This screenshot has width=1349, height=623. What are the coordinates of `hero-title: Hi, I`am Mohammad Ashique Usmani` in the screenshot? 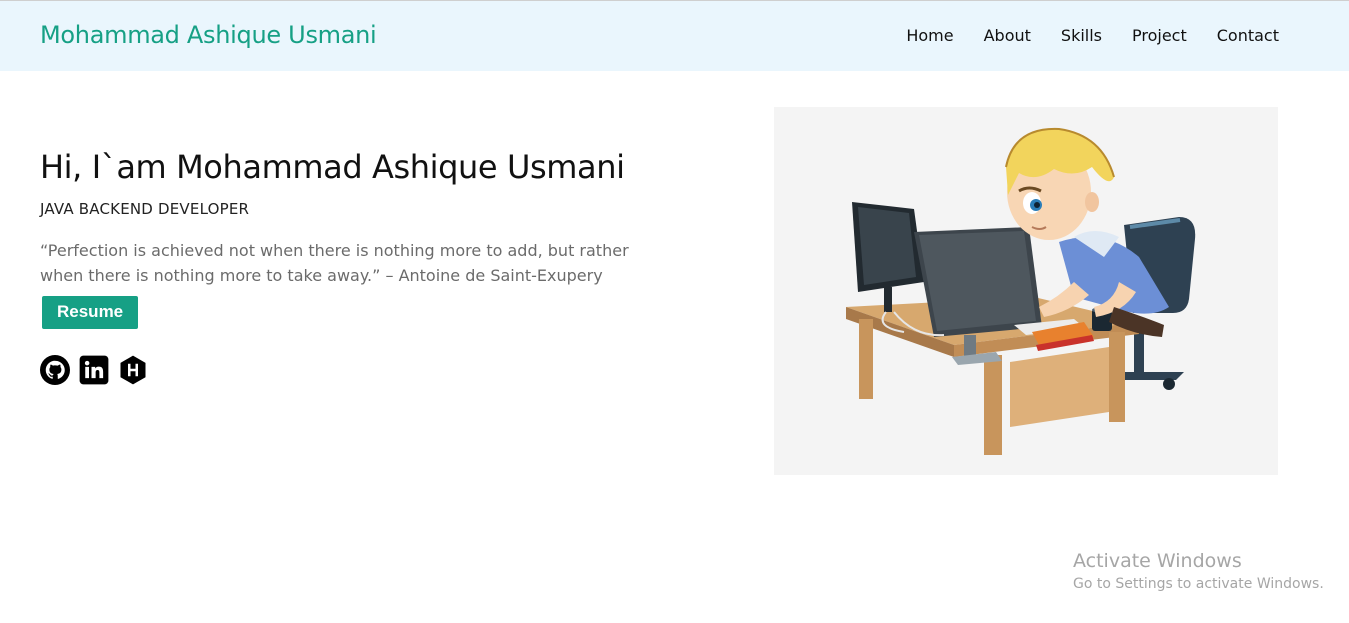 It's located at (332, 167).